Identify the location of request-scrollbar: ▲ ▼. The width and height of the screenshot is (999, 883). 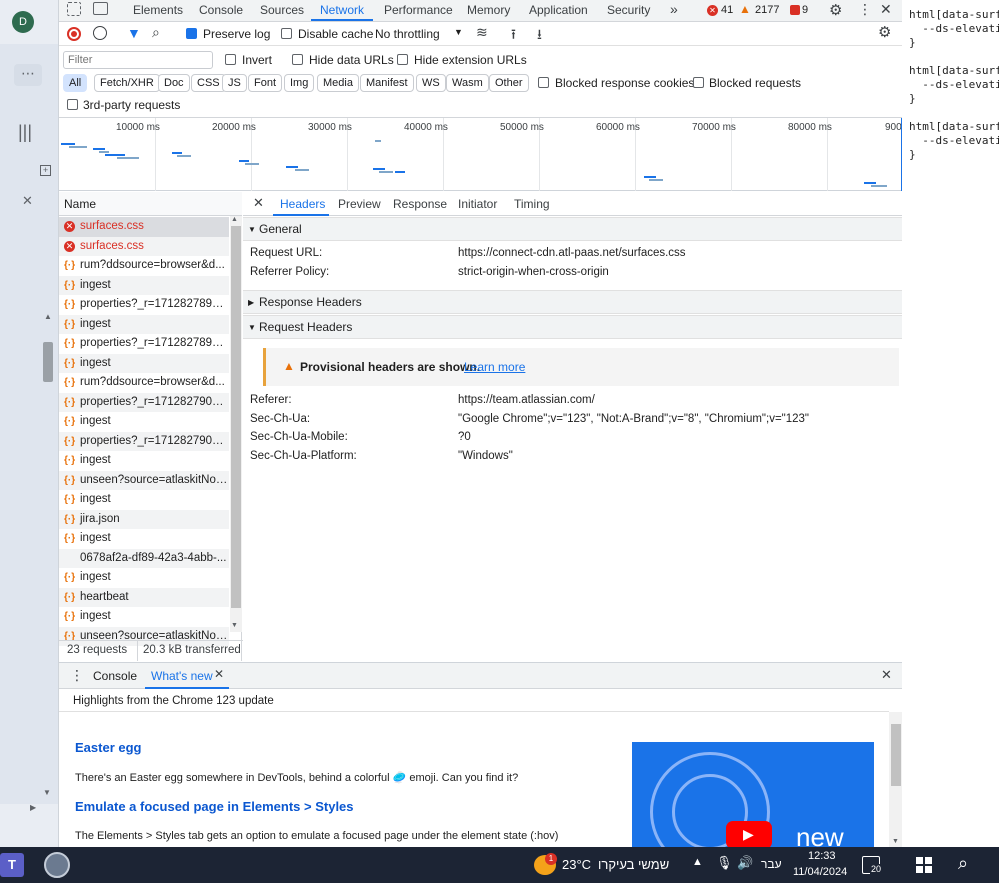
(236, 424).